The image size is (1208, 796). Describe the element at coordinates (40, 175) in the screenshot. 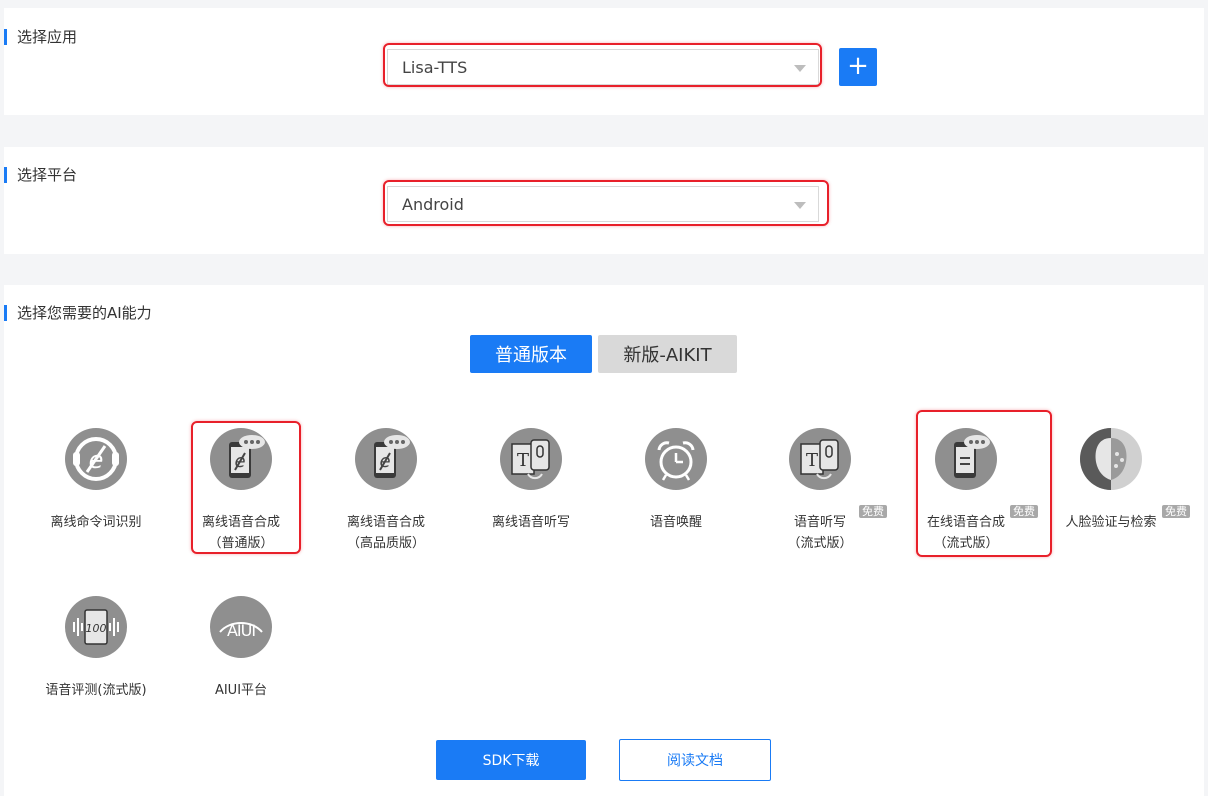

I see `section-title-platform: 选择平台` at that location.